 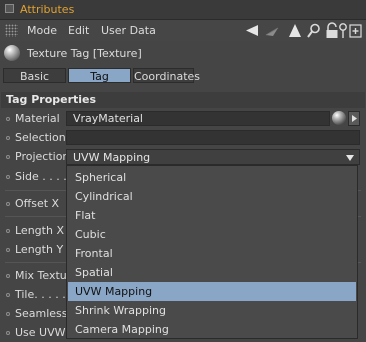 What do you see at coordinates (39, 249) in the screenshot?
I see `label-length-y: Length Y` at bounding box center [39, 249].